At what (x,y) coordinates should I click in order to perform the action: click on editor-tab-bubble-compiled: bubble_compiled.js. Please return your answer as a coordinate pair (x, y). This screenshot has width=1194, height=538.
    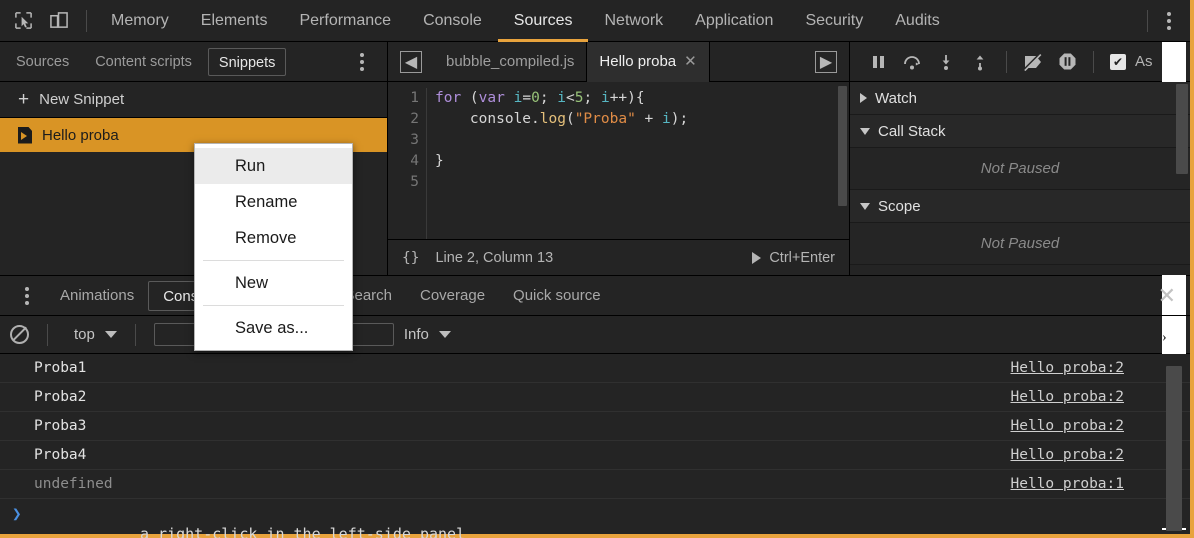
    Looking at the image, I should click on (510, 62).